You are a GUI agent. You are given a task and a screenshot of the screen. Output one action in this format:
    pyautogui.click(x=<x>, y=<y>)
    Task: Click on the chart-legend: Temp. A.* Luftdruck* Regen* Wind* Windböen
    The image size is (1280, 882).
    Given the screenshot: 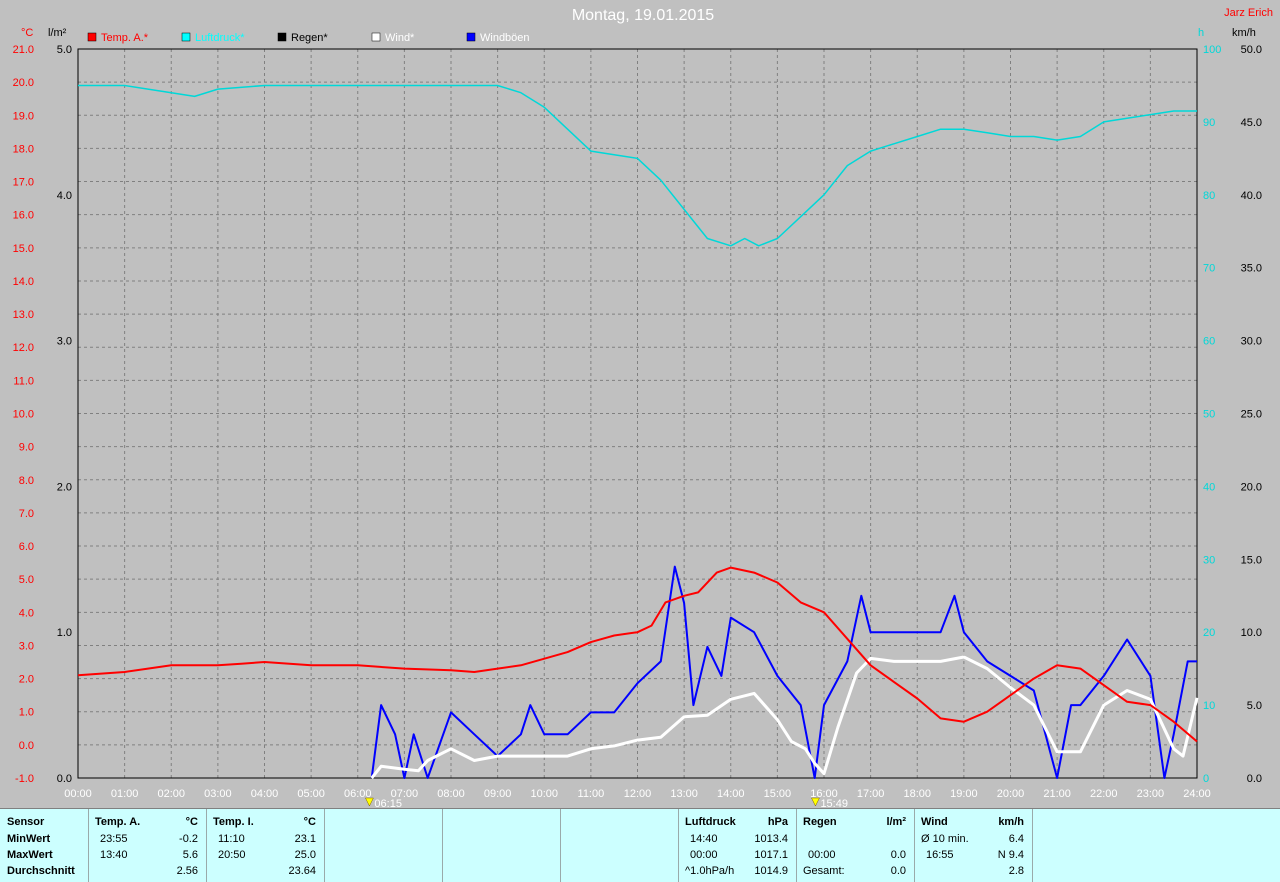 What is the action you would take?
    pyautogui.click(x=308, y=38)
    